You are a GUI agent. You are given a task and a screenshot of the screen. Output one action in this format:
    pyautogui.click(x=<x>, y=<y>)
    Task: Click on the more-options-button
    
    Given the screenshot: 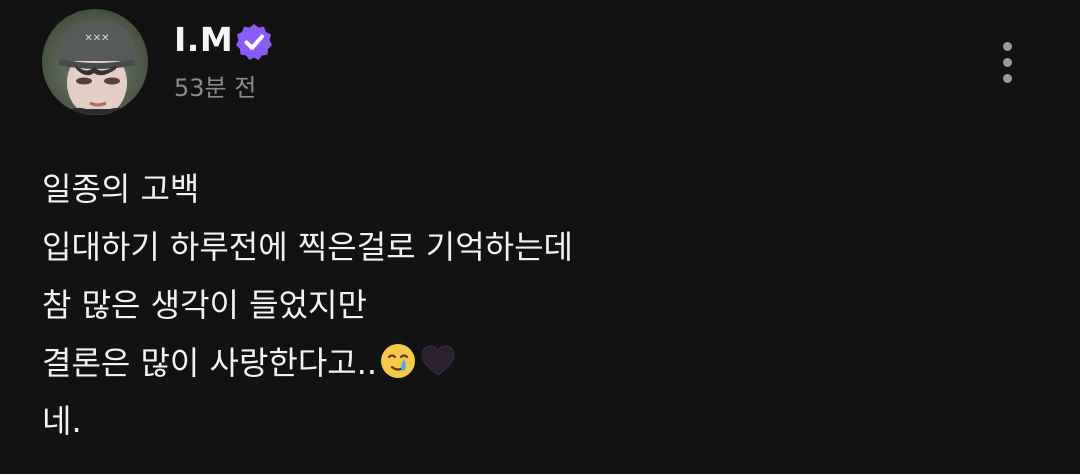 What is the action you would take?
    pyautogui.click(x=1007, y=63)
    